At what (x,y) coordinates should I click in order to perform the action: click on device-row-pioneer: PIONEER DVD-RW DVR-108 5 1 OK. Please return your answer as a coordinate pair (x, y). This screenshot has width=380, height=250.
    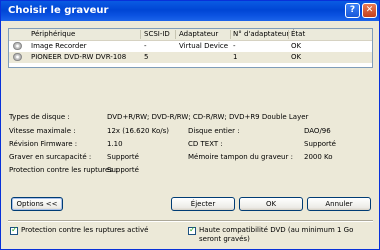
    Looking at the image, I should click on (190, 57).